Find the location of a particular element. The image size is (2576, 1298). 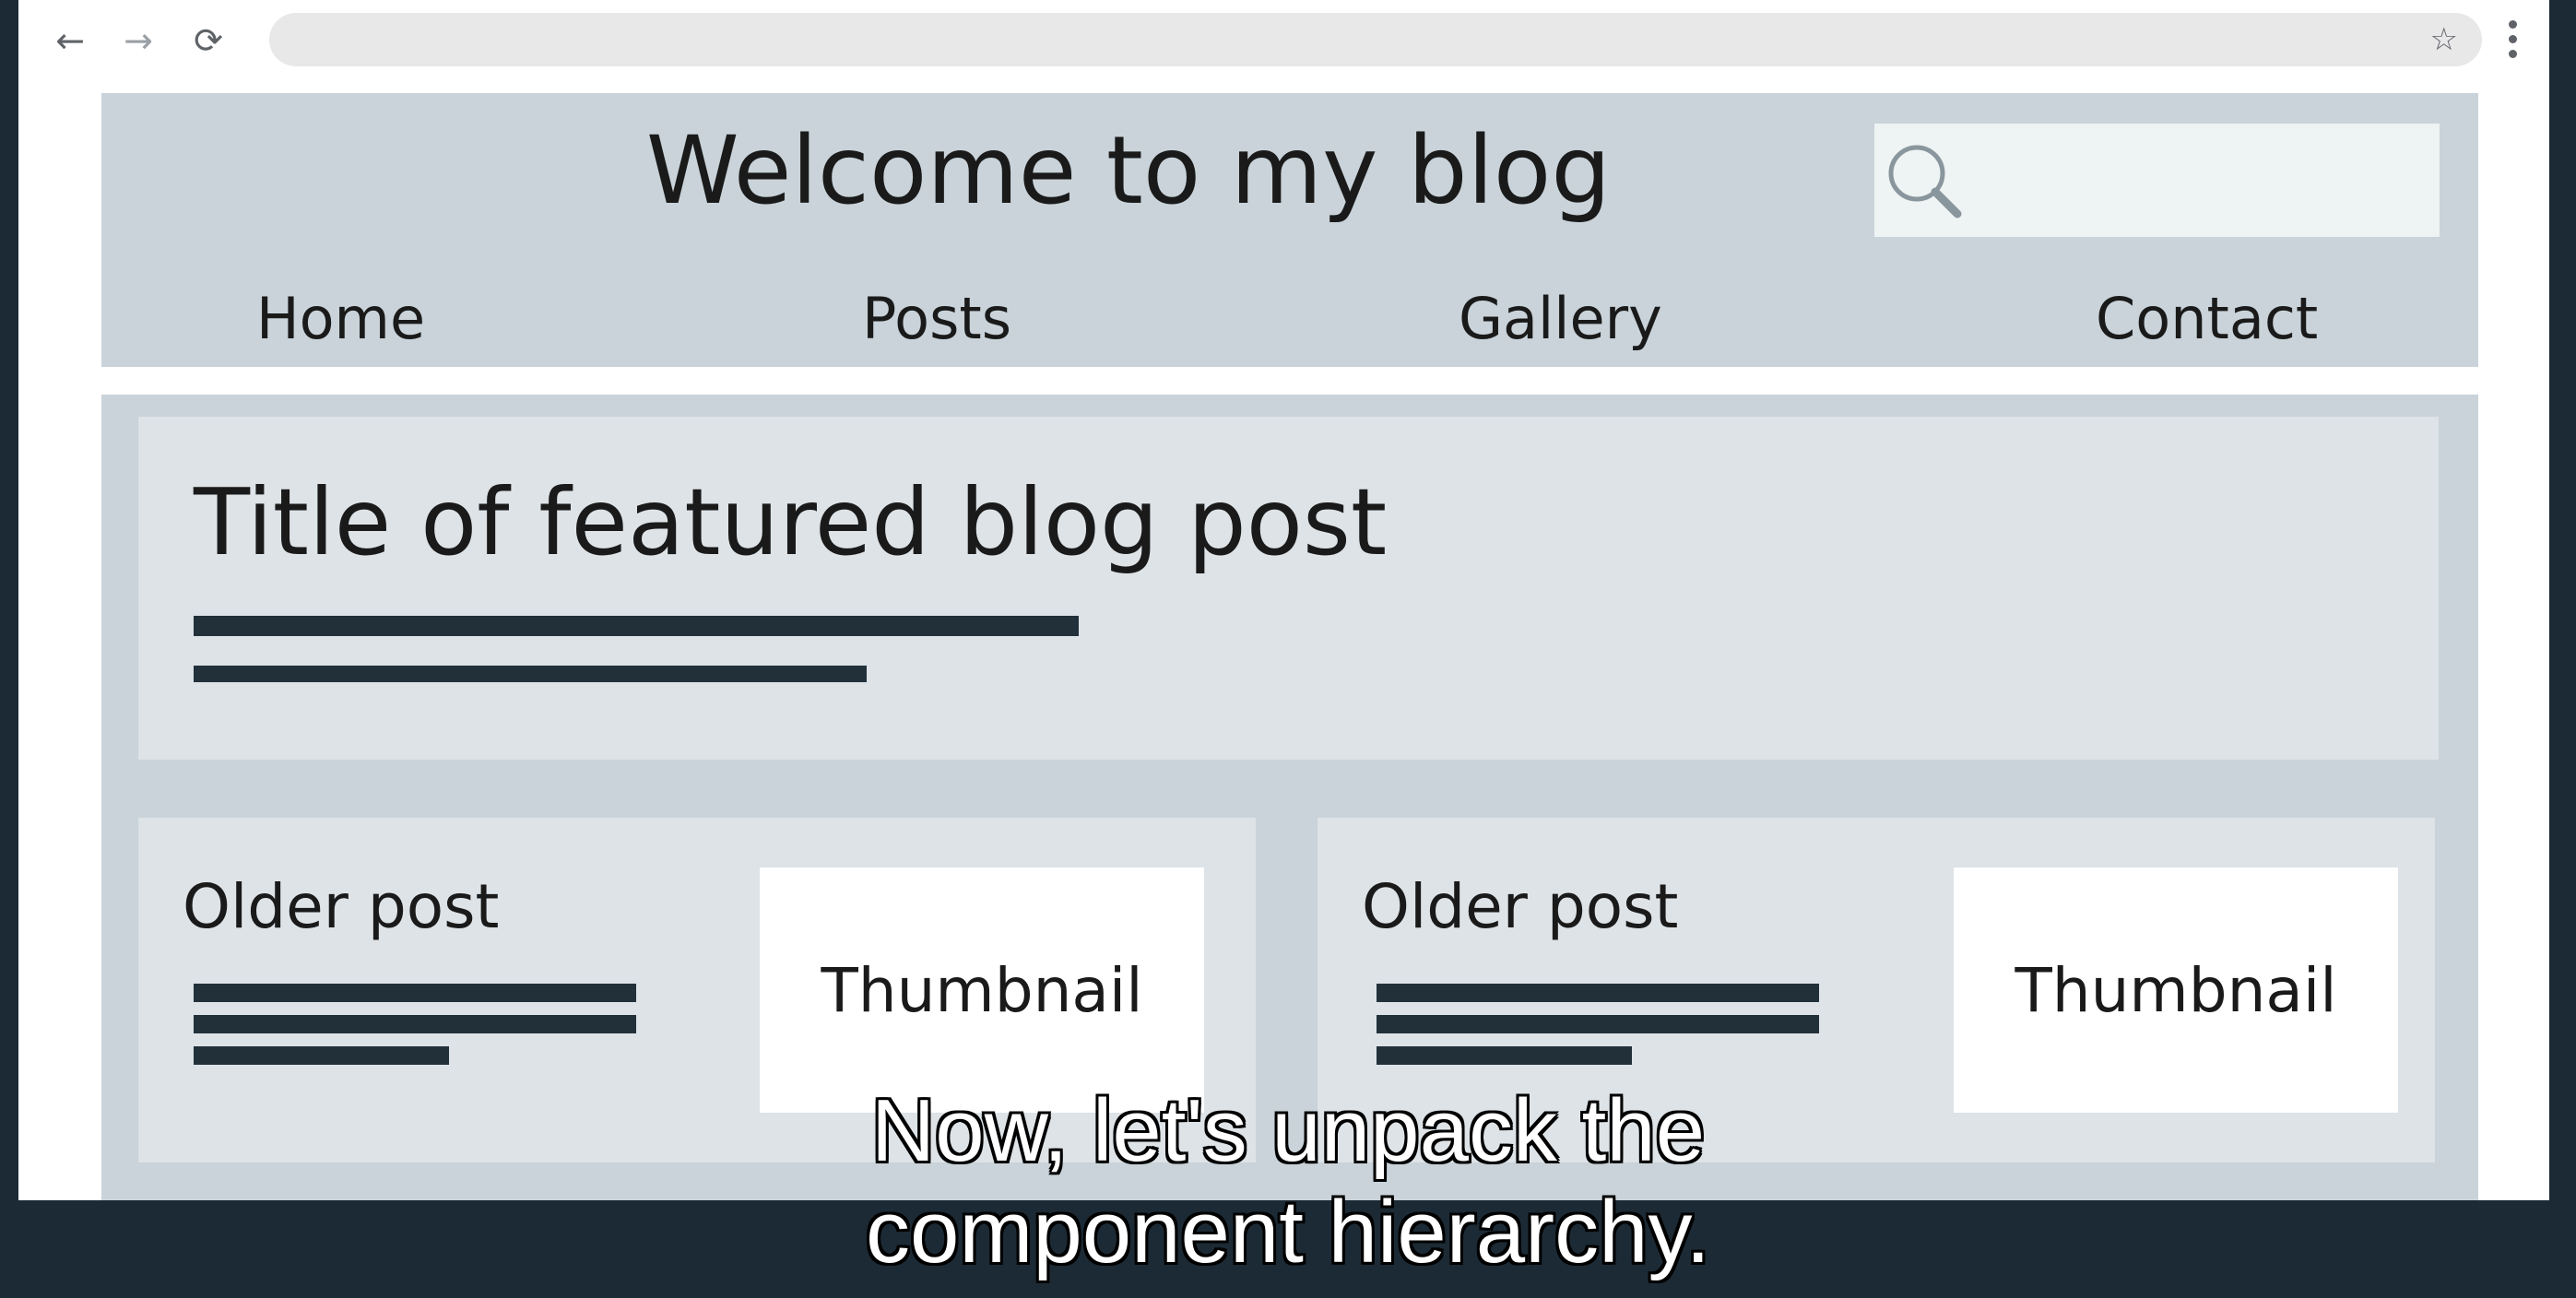

reload-button: ⟳ is located at coordinates (208, 40).